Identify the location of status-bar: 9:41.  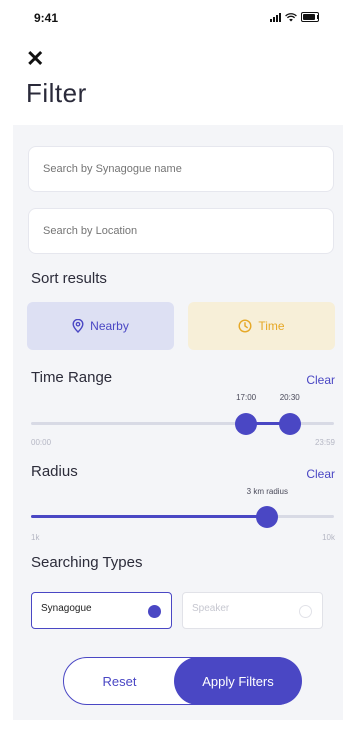
(171, 20).